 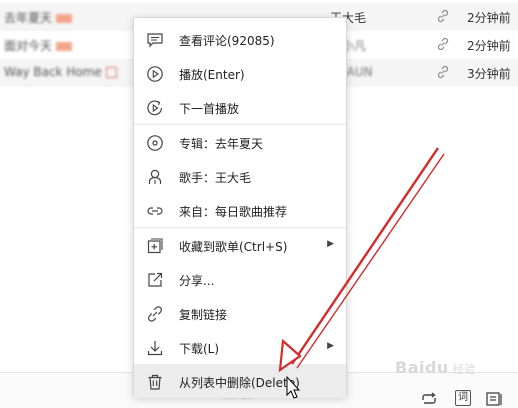 I want to click on watermark: Baidu 经验, so click(x=435, y=367).